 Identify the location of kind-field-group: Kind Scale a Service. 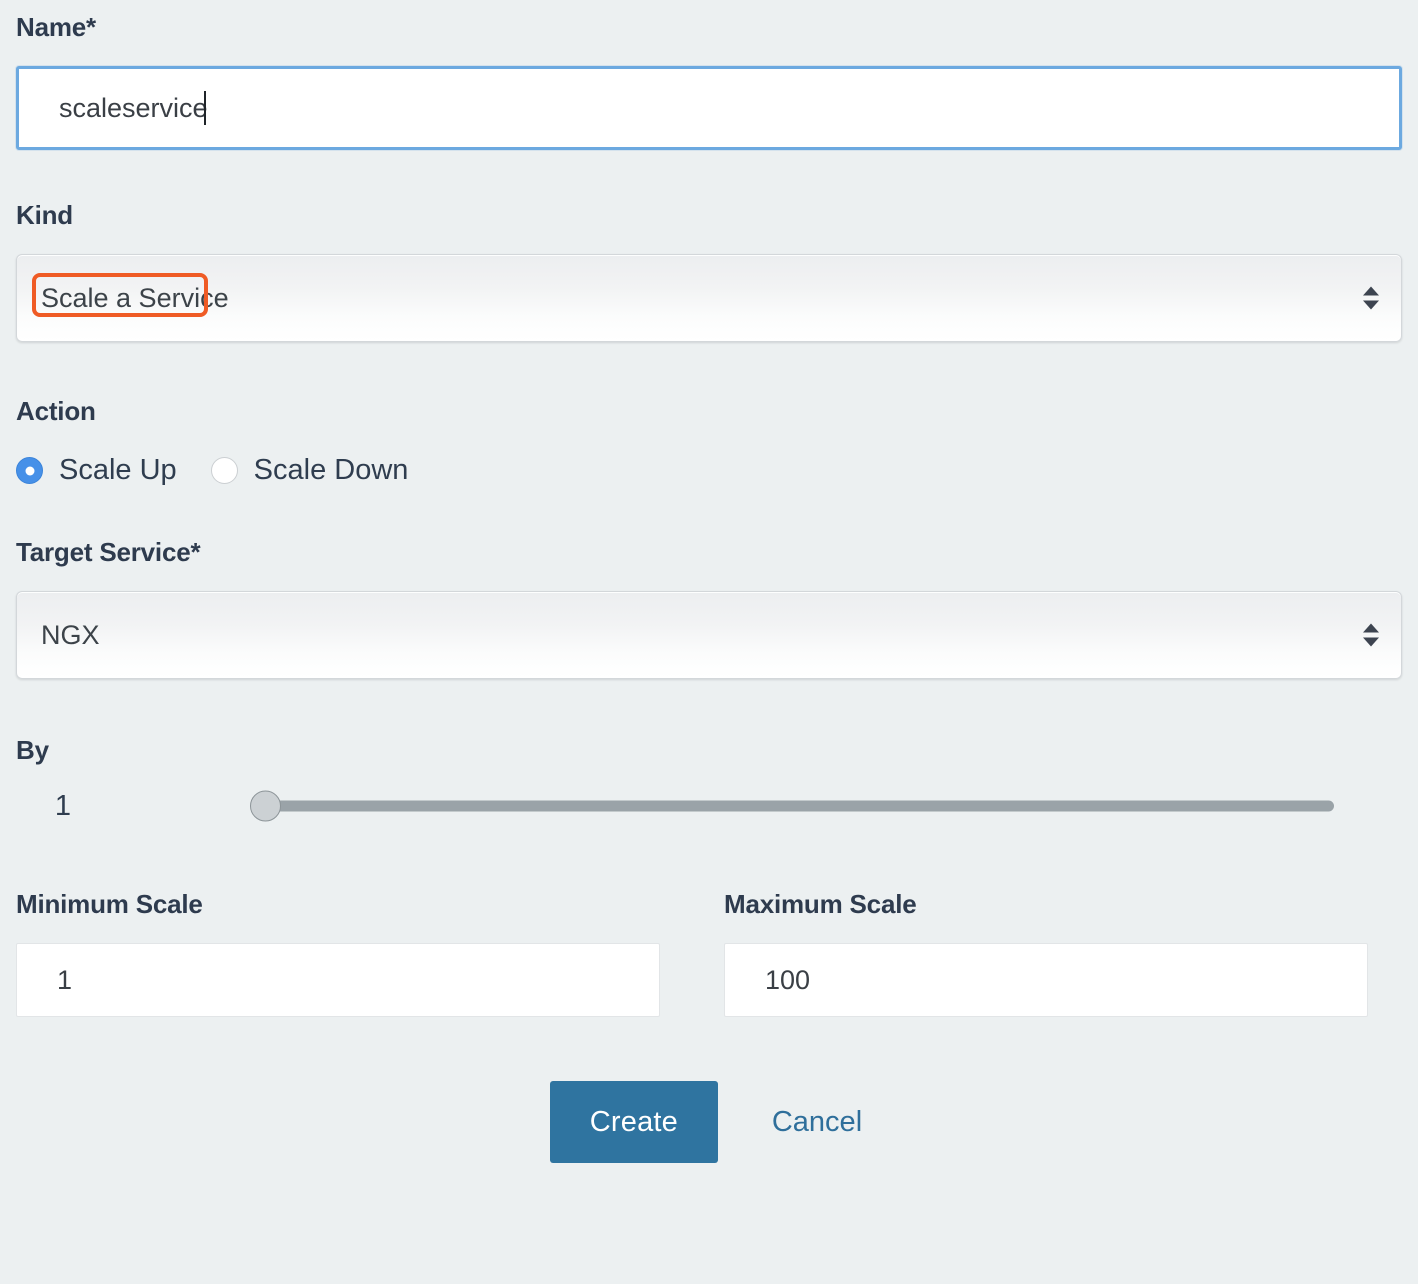
(709, 272).